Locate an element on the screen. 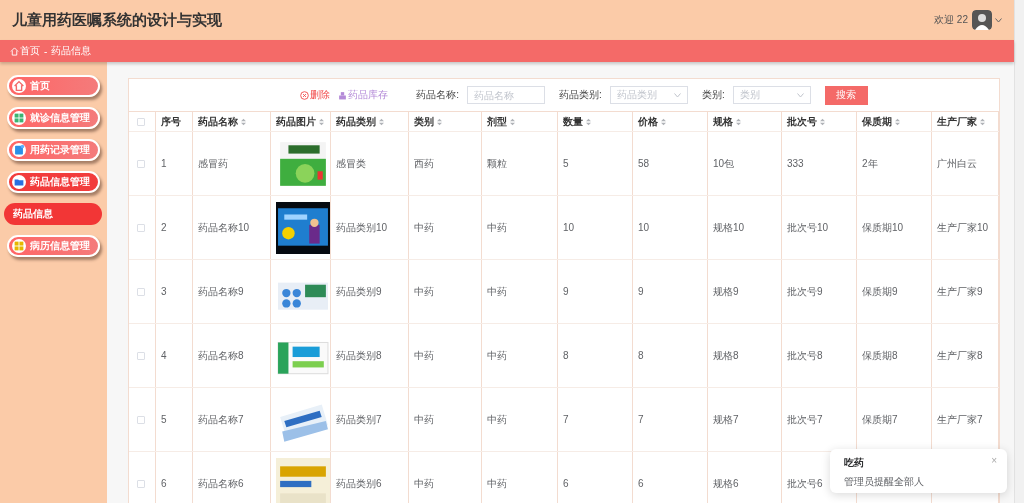 The width and height of the screenshot is (1024, 503). column-header: 生产厂家 is located at coordinates (957, 121).